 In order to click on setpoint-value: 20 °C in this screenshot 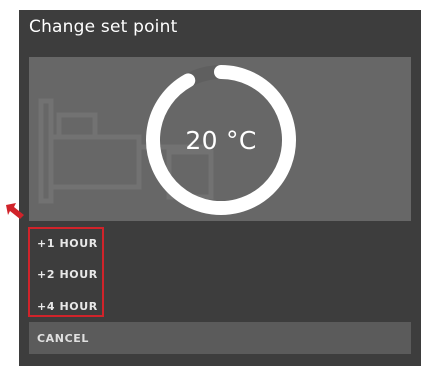, I will do `click(221, 140)`.